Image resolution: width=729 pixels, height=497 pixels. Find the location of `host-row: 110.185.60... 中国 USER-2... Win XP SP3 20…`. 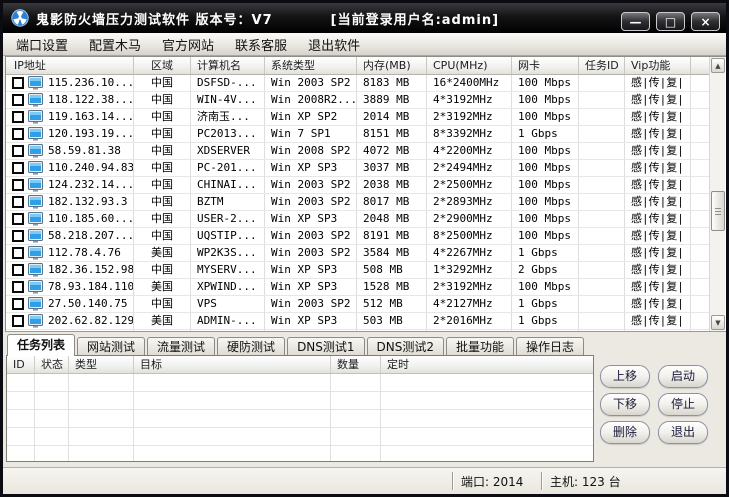

host-row: 110.185.60... 中国 USER-2... Win XP SP3 20… is located at coordinates (357, 219).